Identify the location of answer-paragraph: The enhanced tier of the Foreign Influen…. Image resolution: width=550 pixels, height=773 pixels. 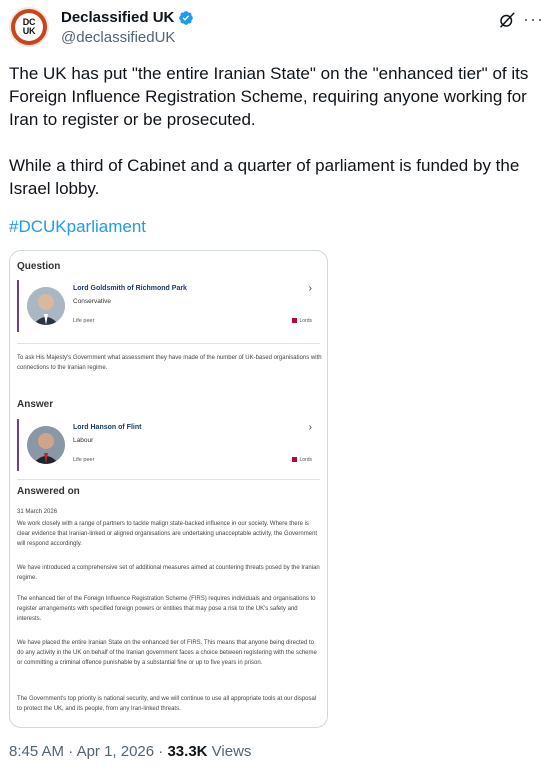
(166, 609).